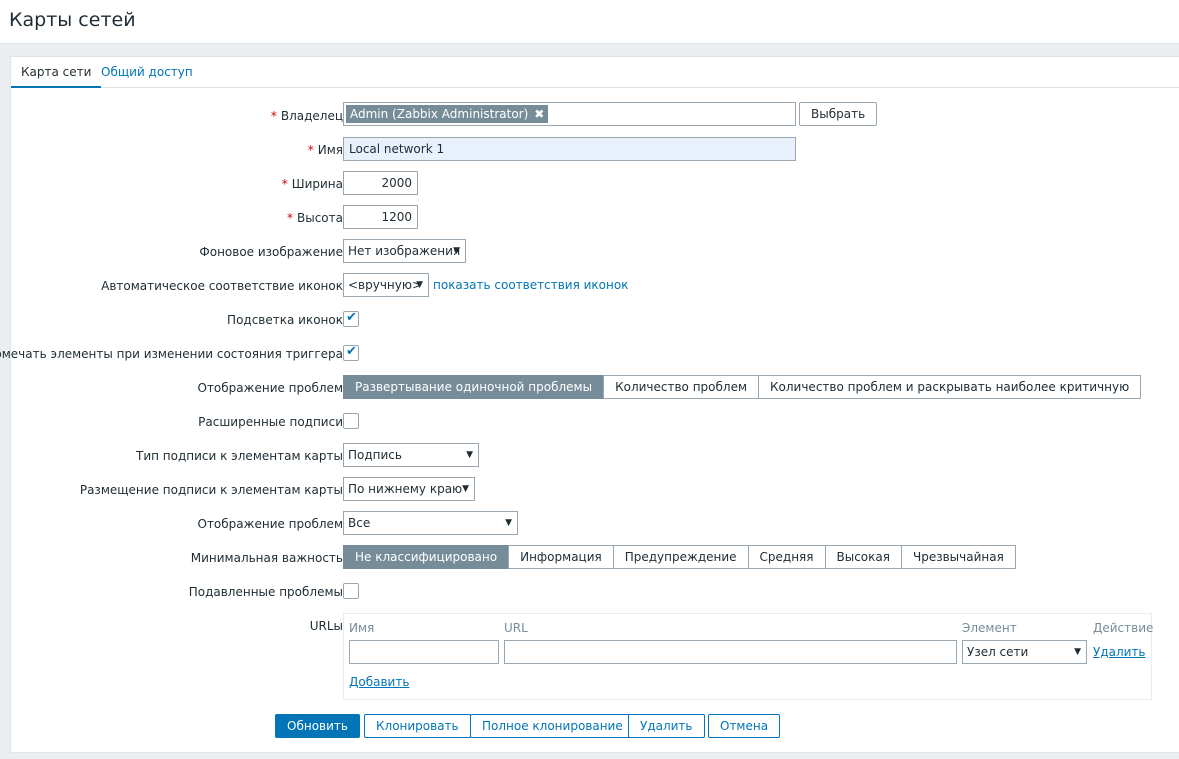 This screenshot has height=759, width=1179. What do you see at coordinates (270, 422) in the screenshot?
I see `advanced-labels-label: Расширенные подписи` at bounding box center [270, 422].